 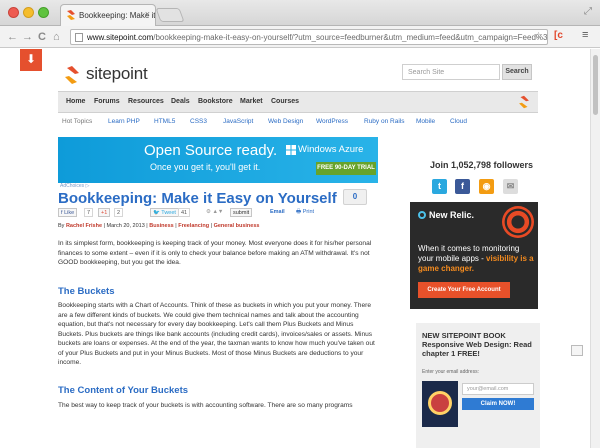 I want to click on facebook-like-button: f Like, so click(x=68, y=212).